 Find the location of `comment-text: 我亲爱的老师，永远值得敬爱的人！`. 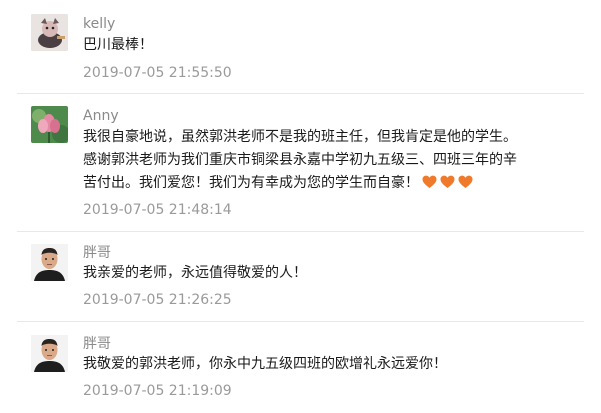

comment-text: 我亲爱的老师，永远值得敬爱的人！ is located at coordinates (195, 273).